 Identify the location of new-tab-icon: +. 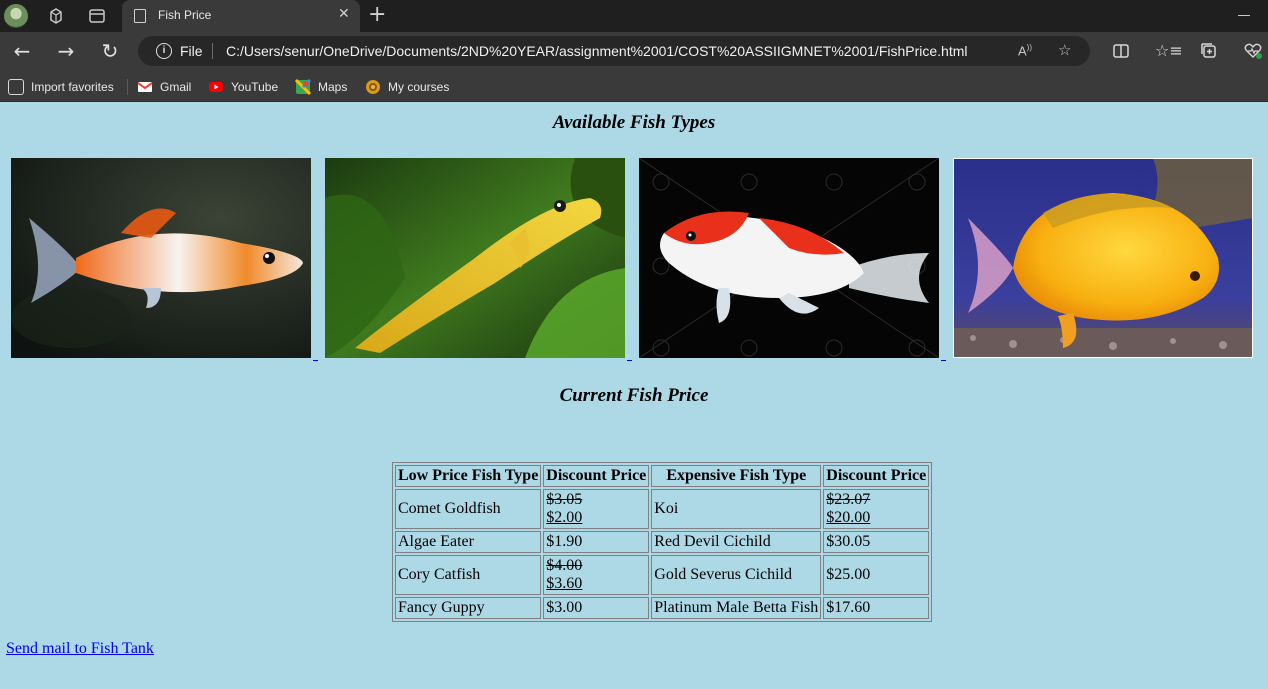
(377, 15).